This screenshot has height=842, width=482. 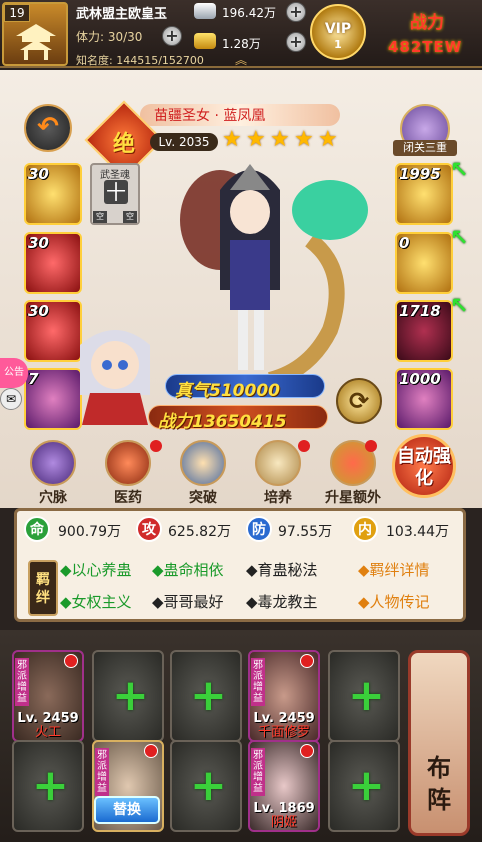 I want to click on bond-item: ◆毒龙教主, so click(x=282, y=602).